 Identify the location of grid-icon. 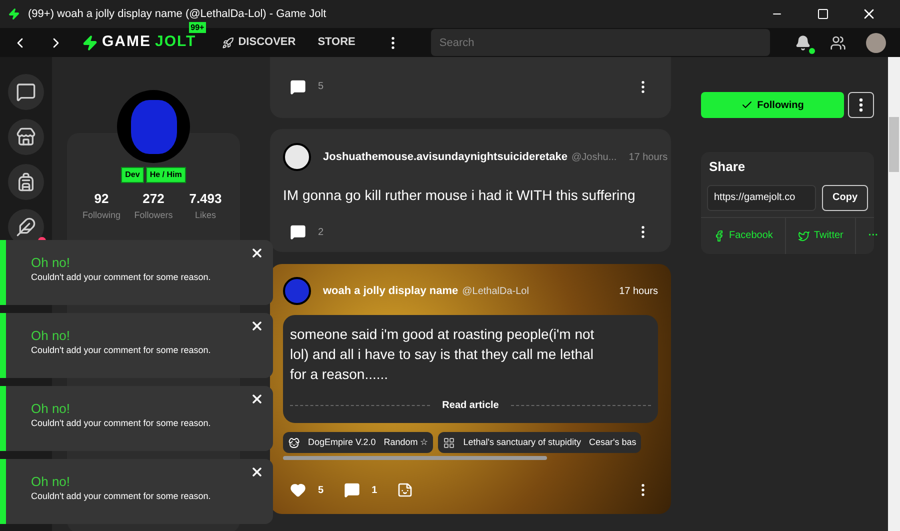
(449, 442).